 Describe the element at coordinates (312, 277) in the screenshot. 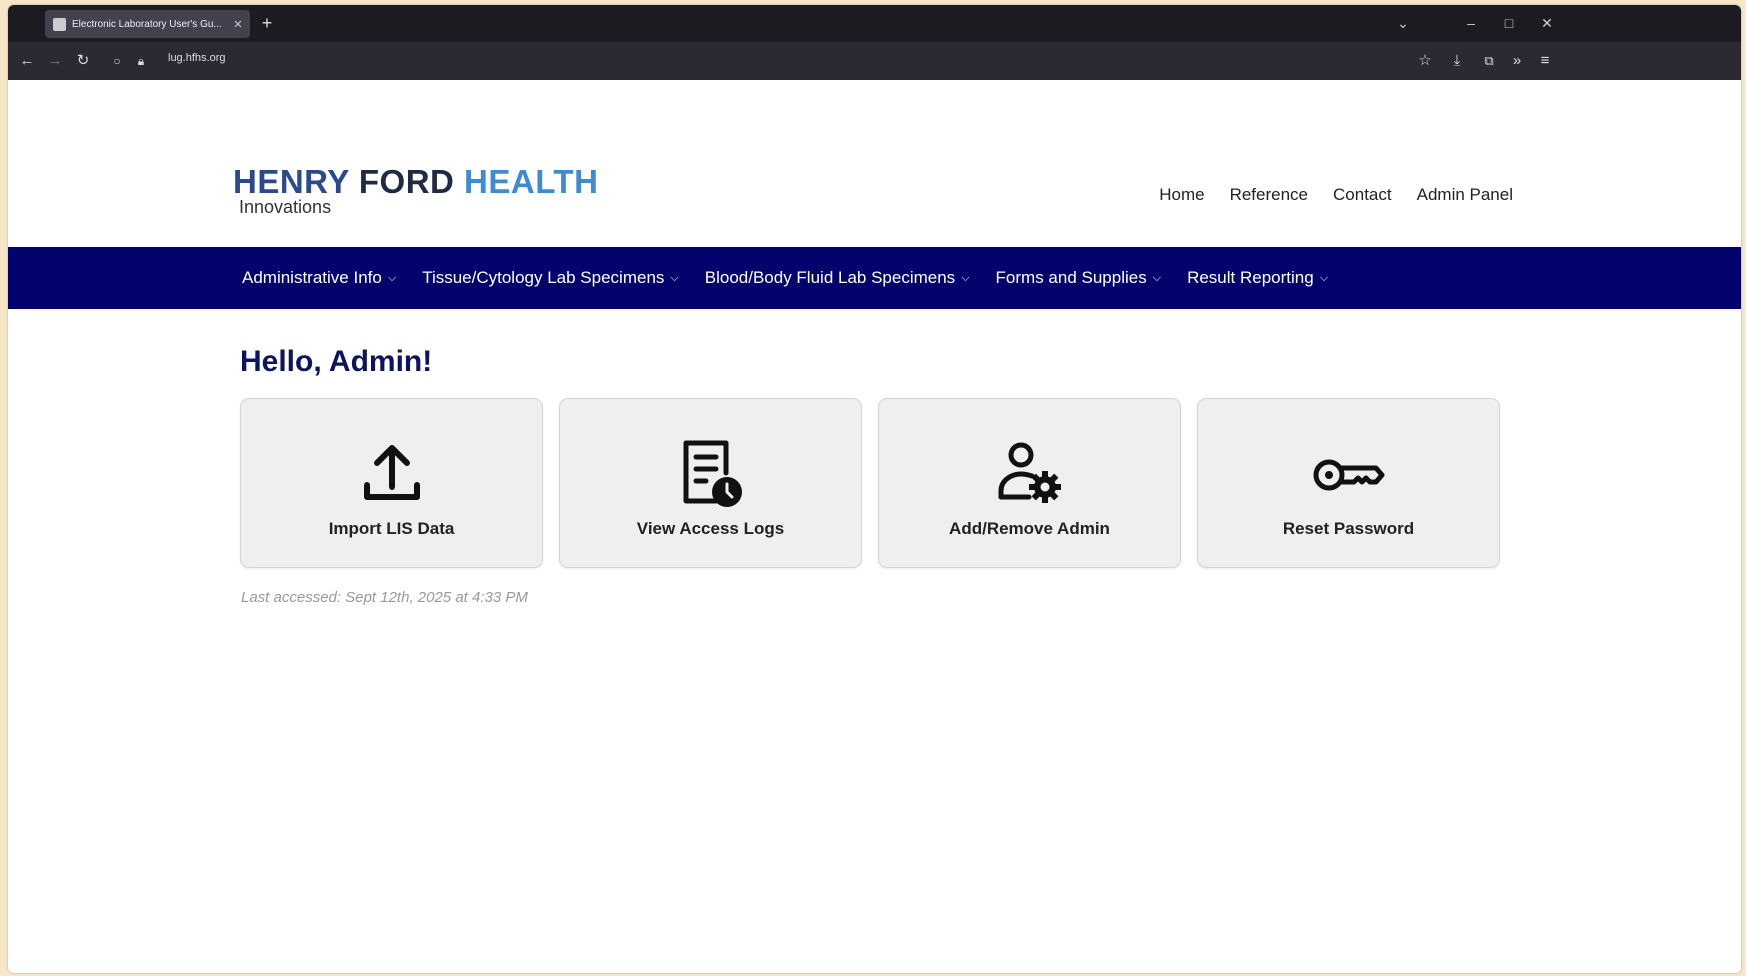

I see `menu-label: Administrative Info` at that location.